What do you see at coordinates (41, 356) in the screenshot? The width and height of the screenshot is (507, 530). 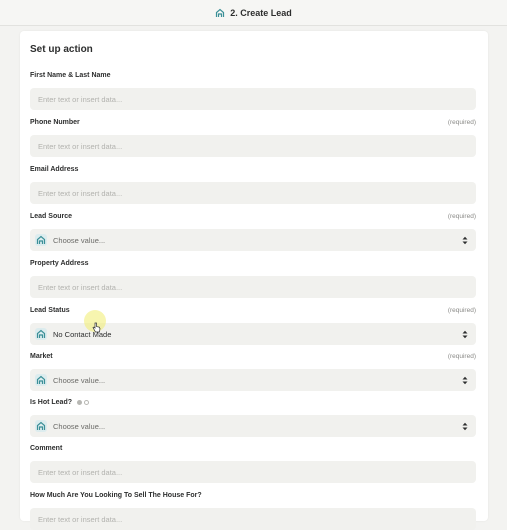 I see `field-label: Market` at bounding box center [41, 356].